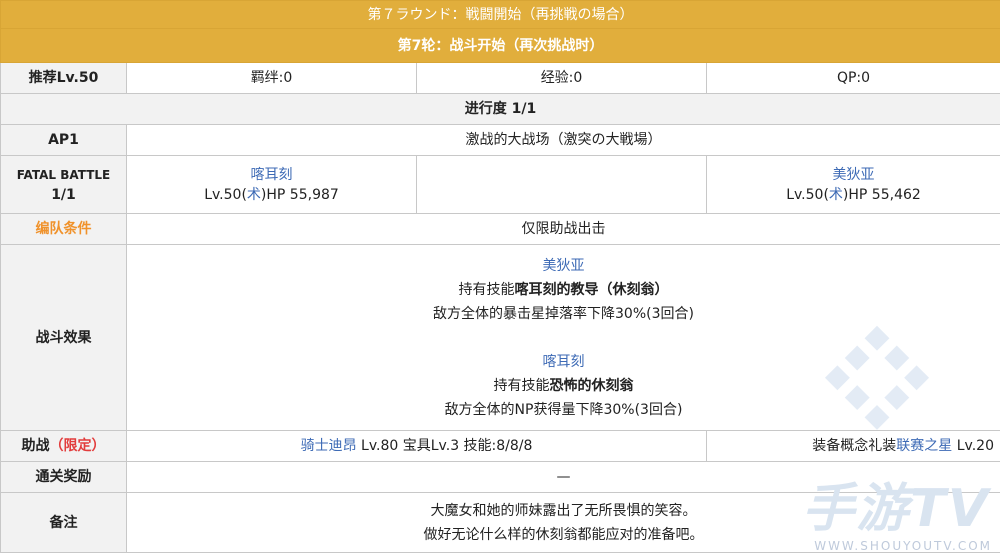 The height and width of the screenshot is (555, 1000). Describe the element at coordinates (924, 446) in the screenshot. I see `support-ce-name: 联赛之星` at that location.